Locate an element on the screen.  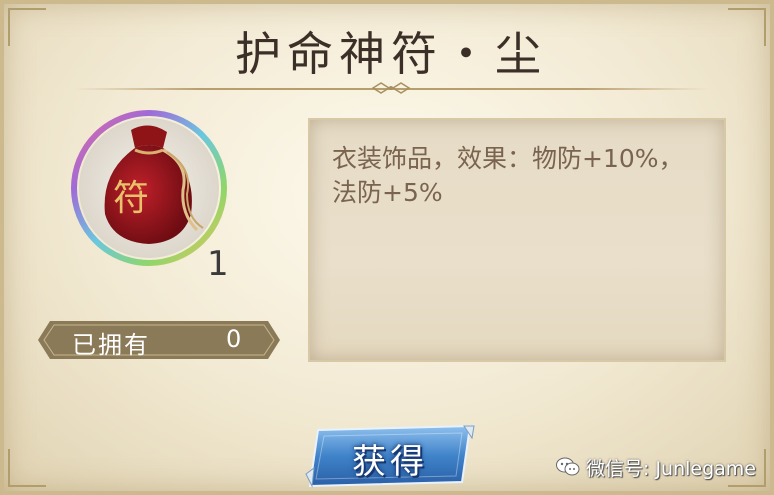
item-quantity: 1 is located at coordinates (218, 264).